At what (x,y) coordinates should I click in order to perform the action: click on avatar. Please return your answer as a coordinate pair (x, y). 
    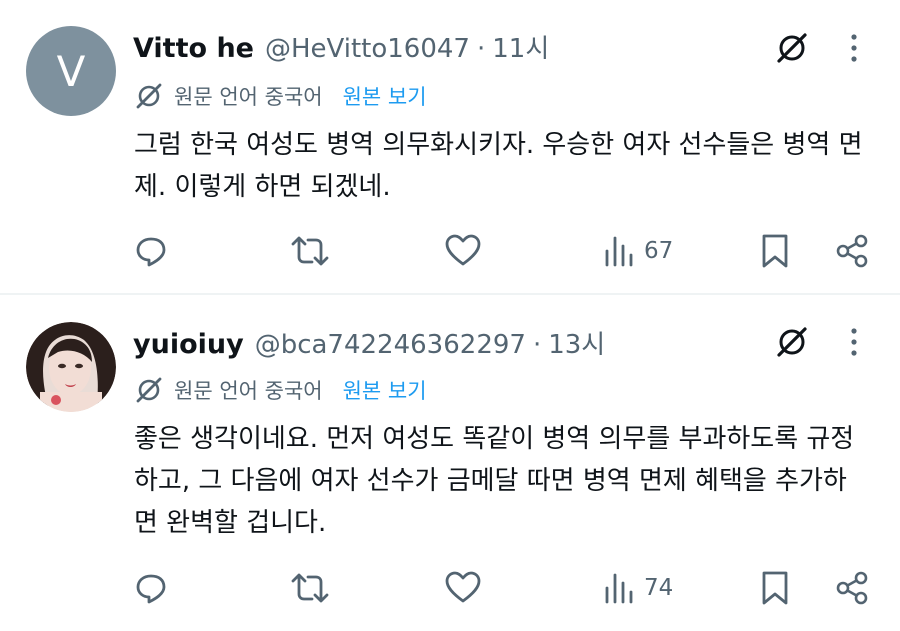
    Looking at the image, I should click on (71, 367).